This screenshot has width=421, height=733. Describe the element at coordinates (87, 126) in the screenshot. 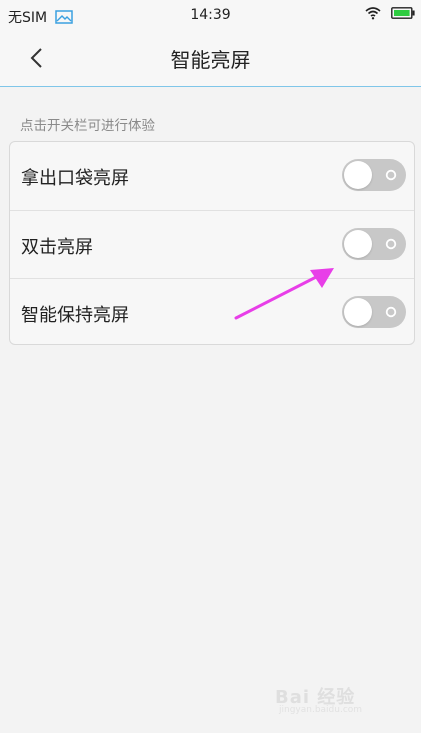

I see `section-hint: 点击开关栏可进行体验` at that location.